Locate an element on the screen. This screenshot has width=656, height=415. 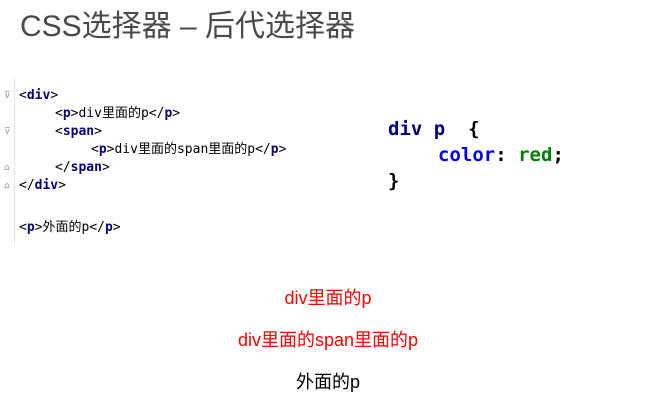
css-colon: : is located at coordinates (501, 155).